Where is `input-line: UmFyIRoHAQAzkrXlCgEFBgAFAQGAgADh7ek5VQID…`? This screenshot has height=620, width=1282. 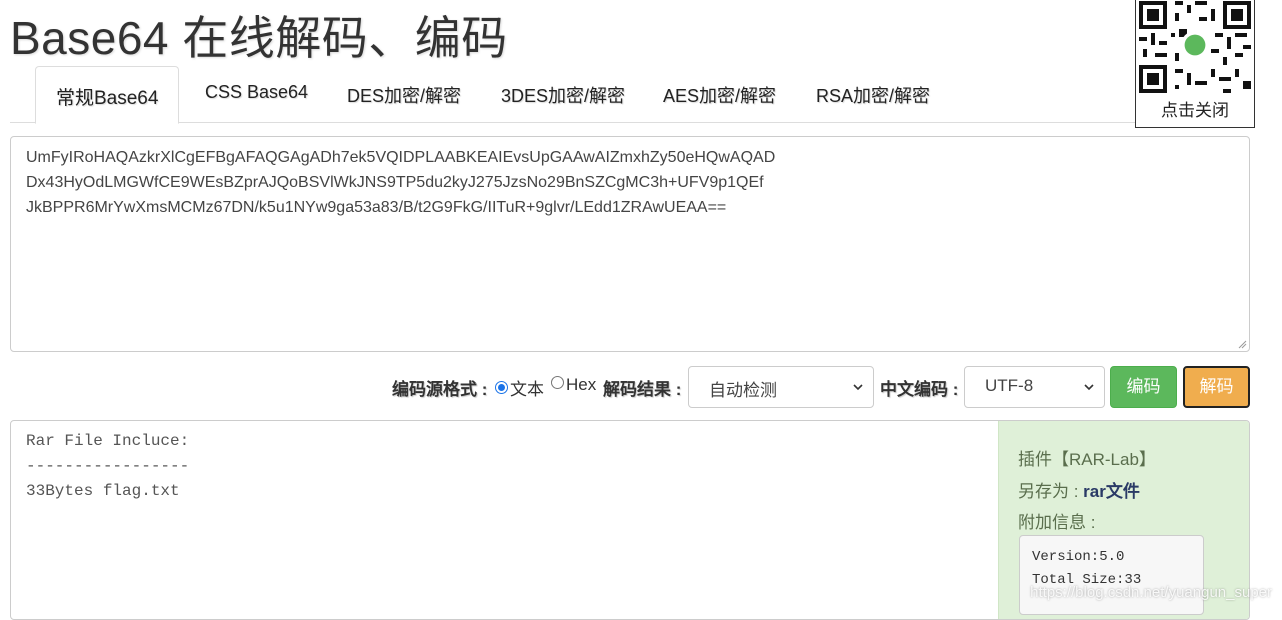
input-line: UmFyIRoHAQAzkrXlCgEFBgAFAQGAgADh7ek5VQID… is located at coordinates (401, 157).